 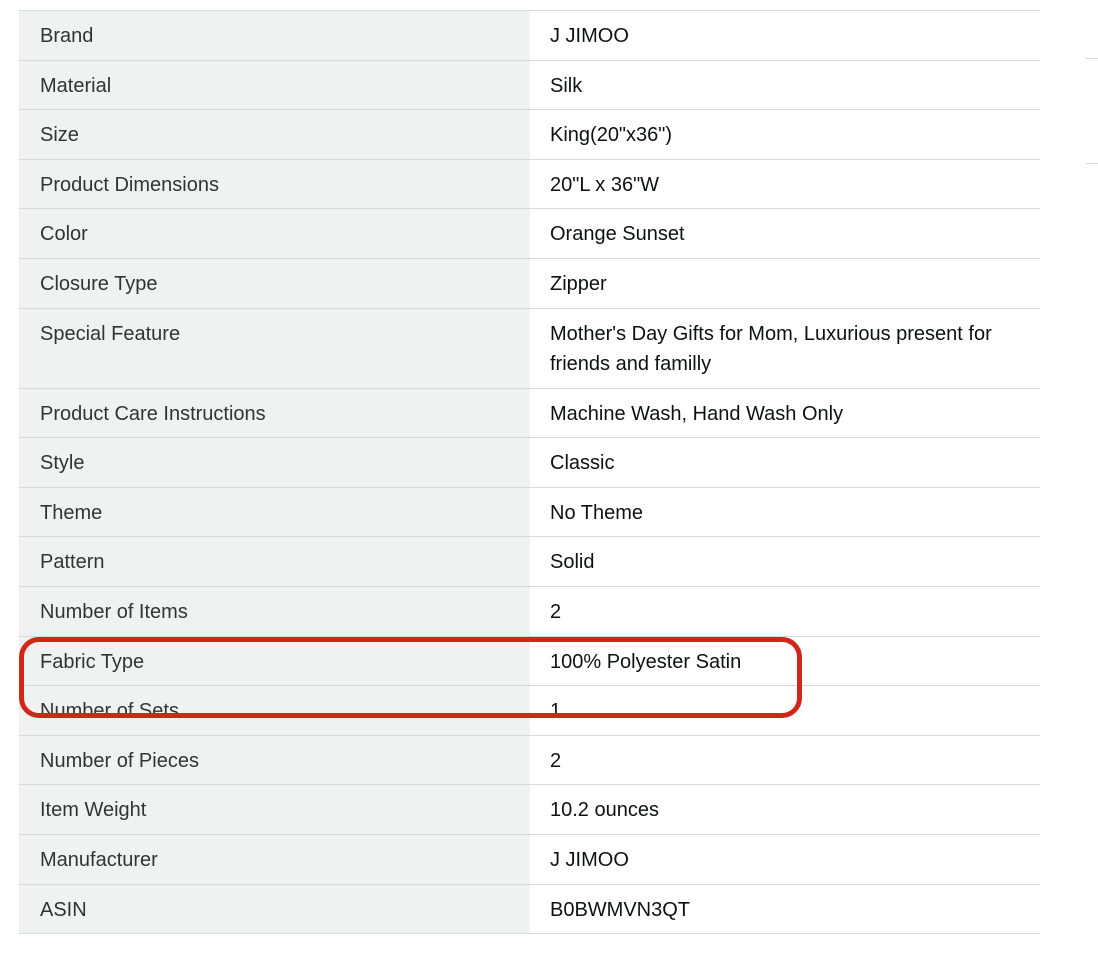 What do you see at coordinates (274, 184) in the screenshot?
I see `row-label: Product Dimensions` at bounding box center [274, 184].